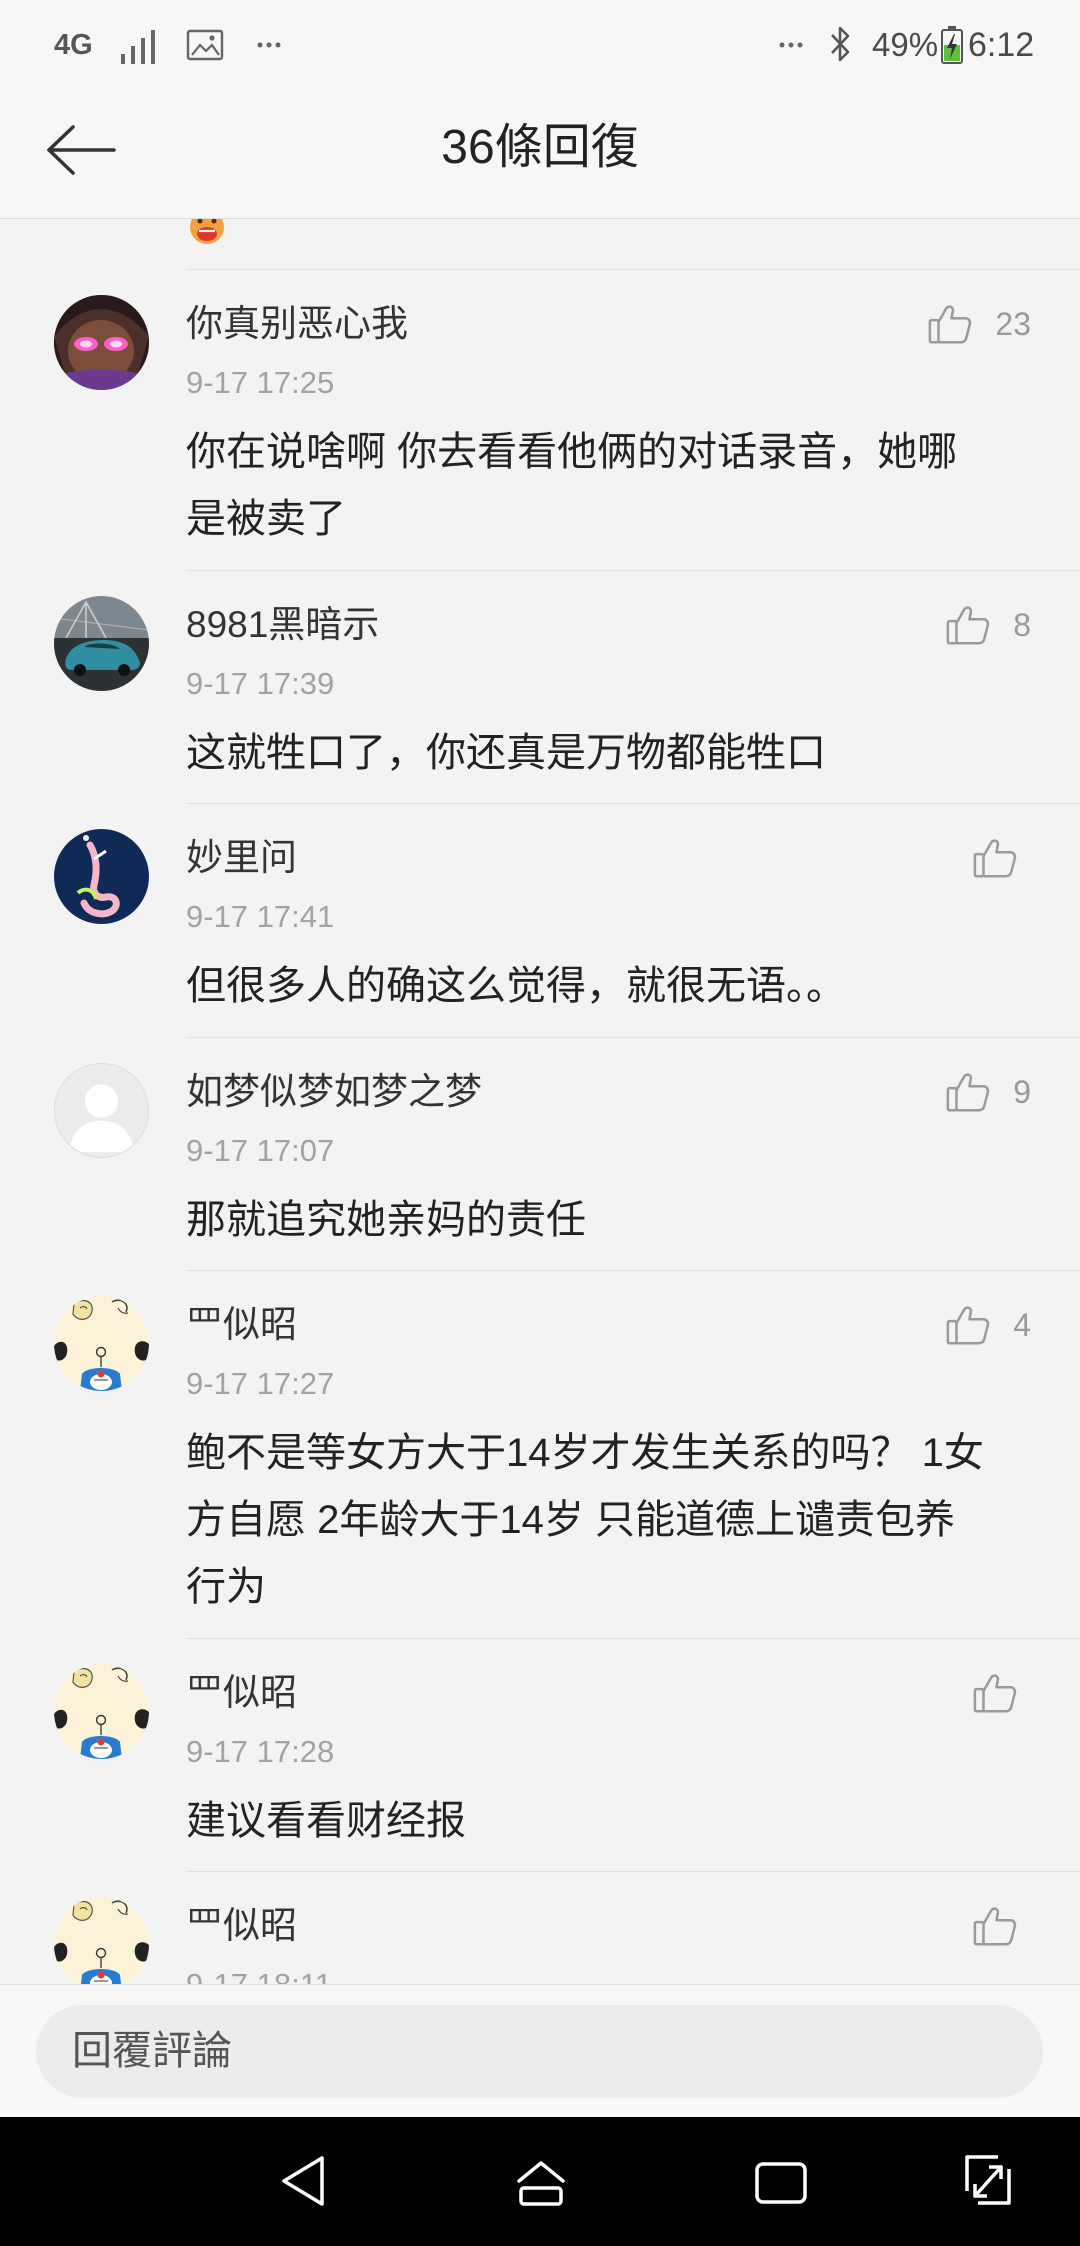 This screenshot has width=1080, height=2246. I want to click on comment-text: 但很多人的确这么觉得，就很无语。。, so click(613, 986).